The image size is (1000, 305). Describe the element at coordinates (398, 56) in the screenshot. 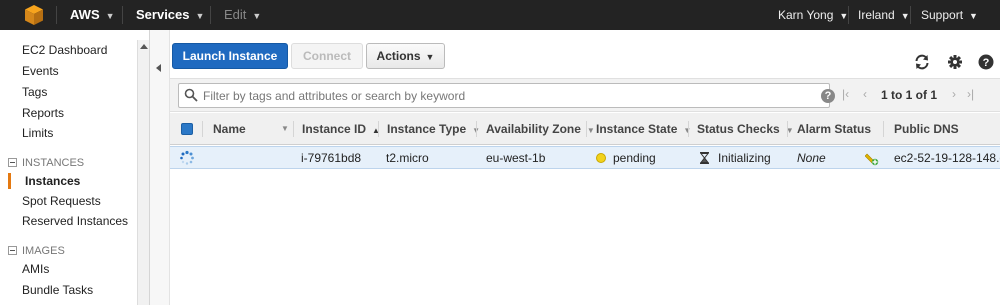

I see `actions-button-label: Actions` at that location.